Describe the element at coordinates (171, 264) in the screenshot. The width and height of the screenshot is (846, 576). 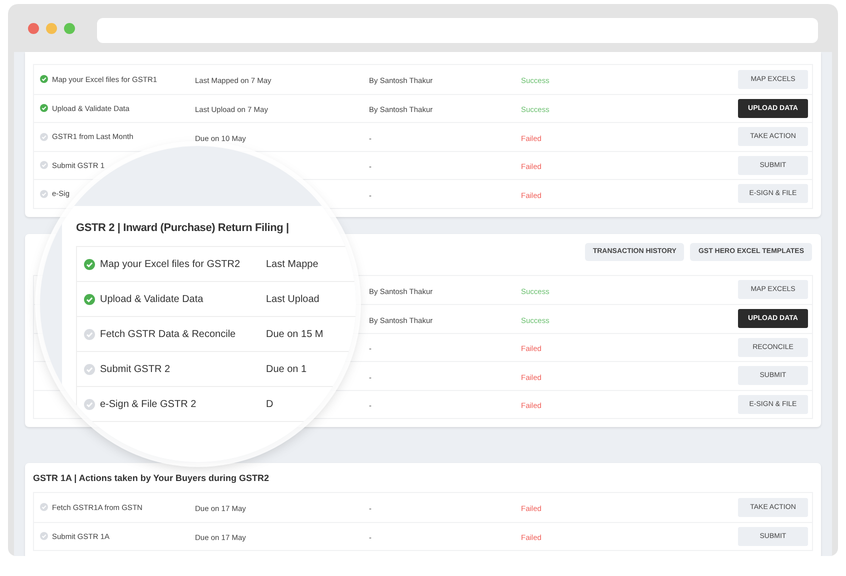
I see `task-name: Map your Excel files for GSTR2` at that location.